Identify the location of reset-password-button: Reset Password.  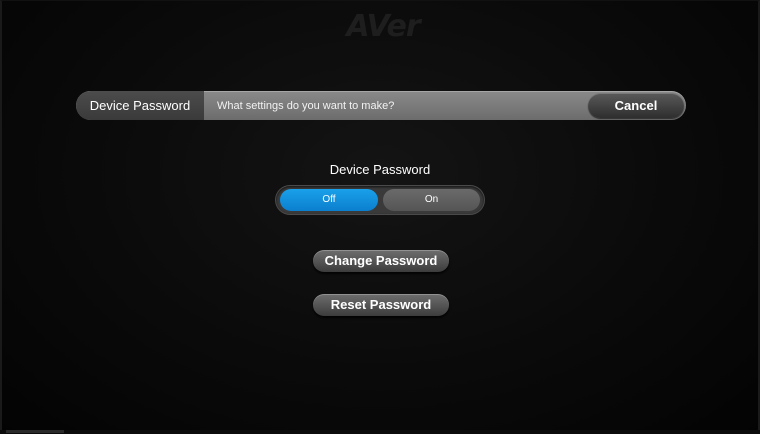
(381, 305).